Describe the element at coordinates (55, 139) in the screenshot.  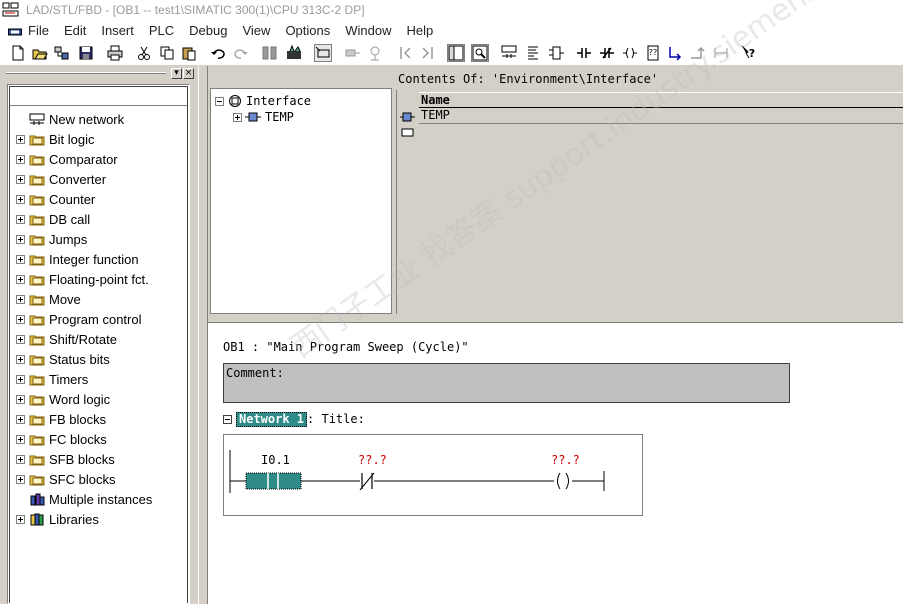
I see `tree-item-bit-logic: Bit logic` at that location.